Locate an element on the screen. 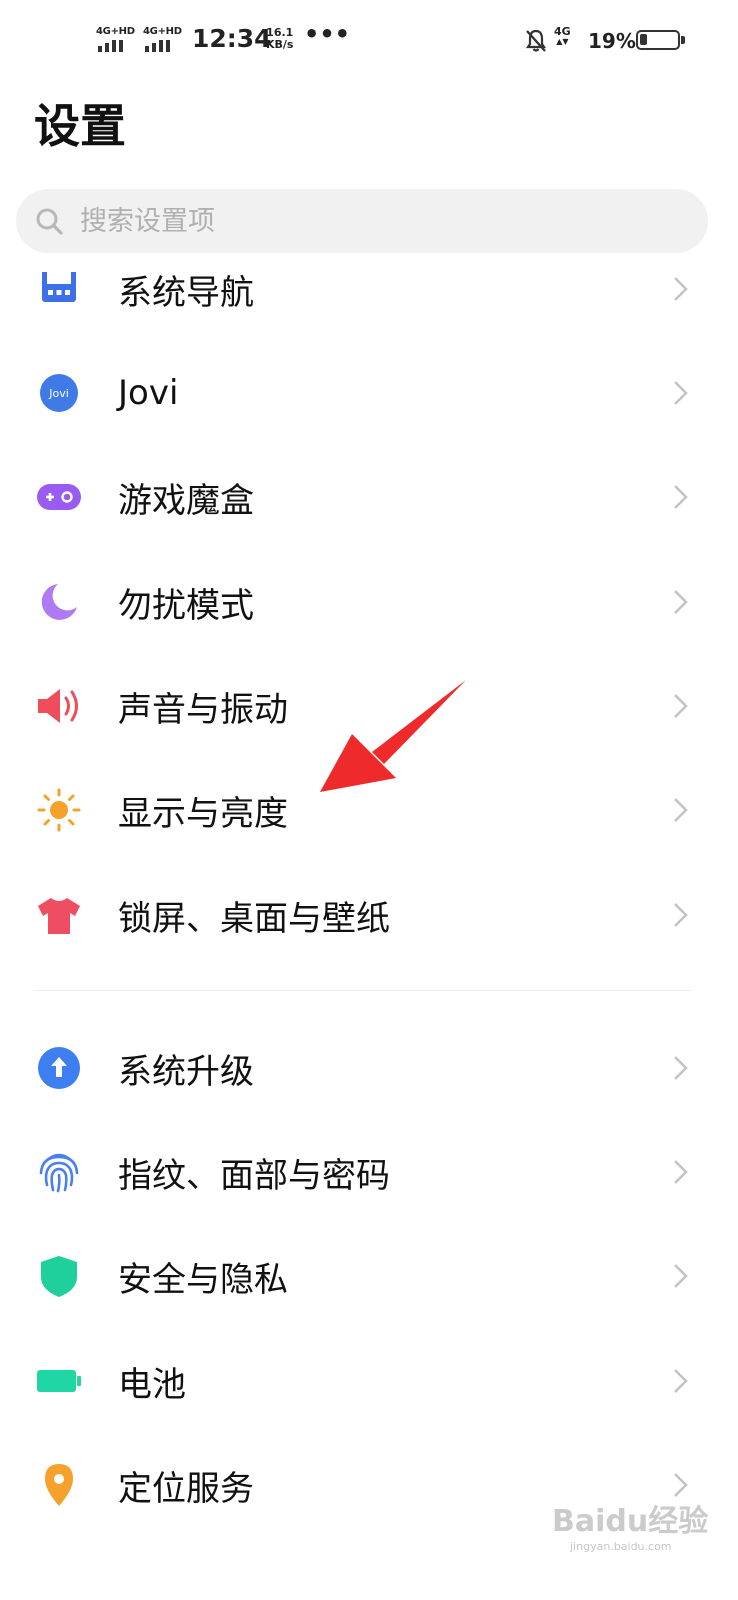 The image size is (738, 1600). settings-item-sound-vibration: 声音与振动 is located at coordinates (369, 706).